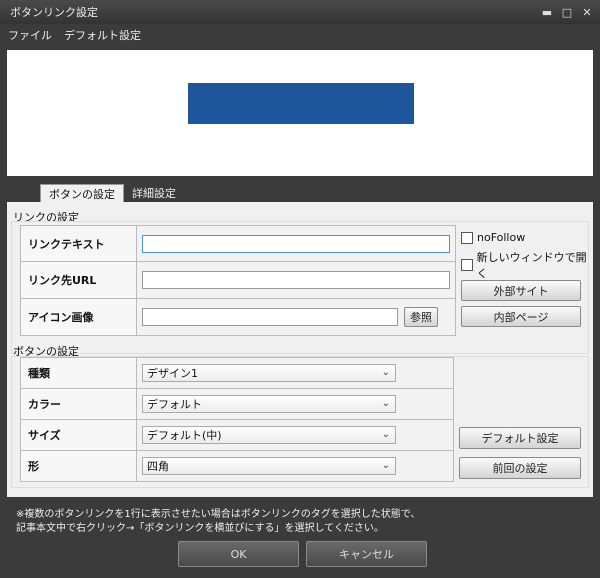  I want to click on window-controls: ▬ □ ✕, so click(567, 12).